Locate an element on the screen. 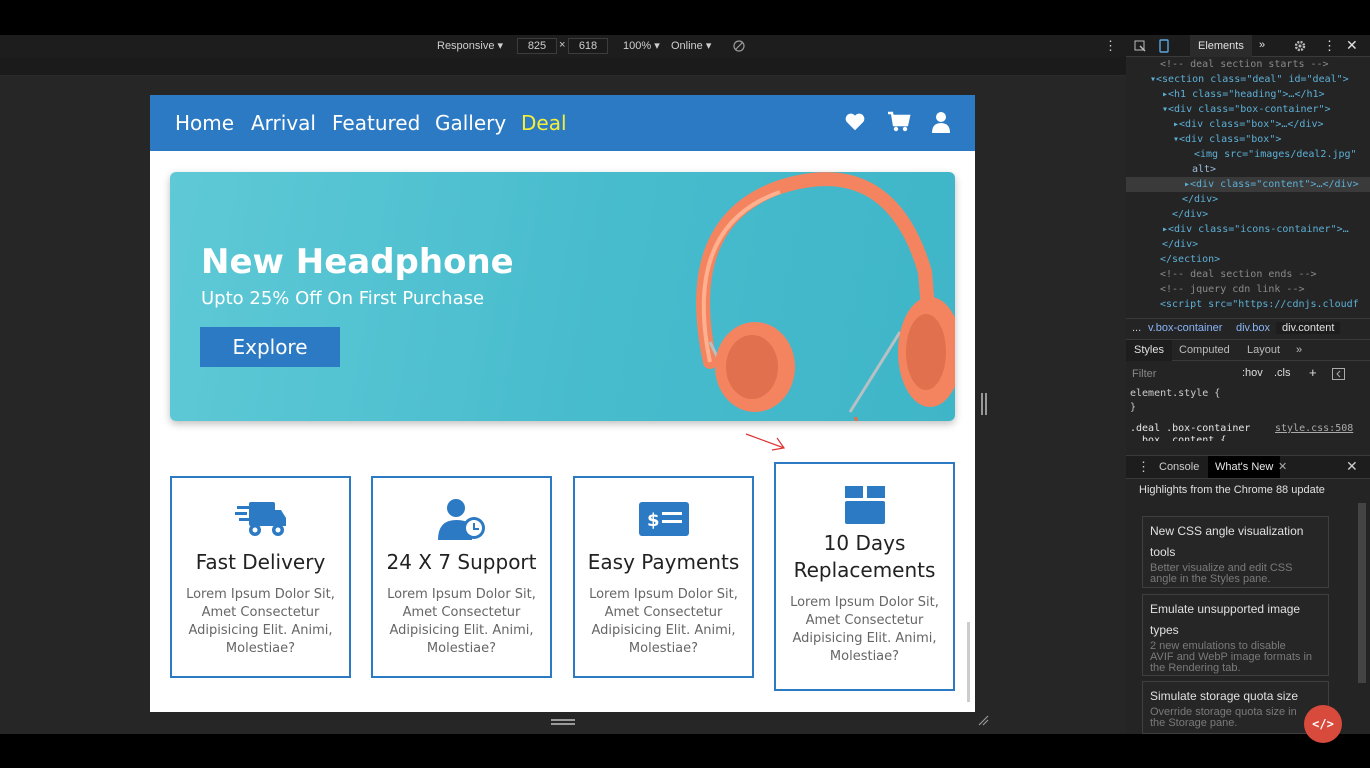 Image resolution: width=1370 pixels, height=768 pixels. user-icon is located at coordinates (941, 122).